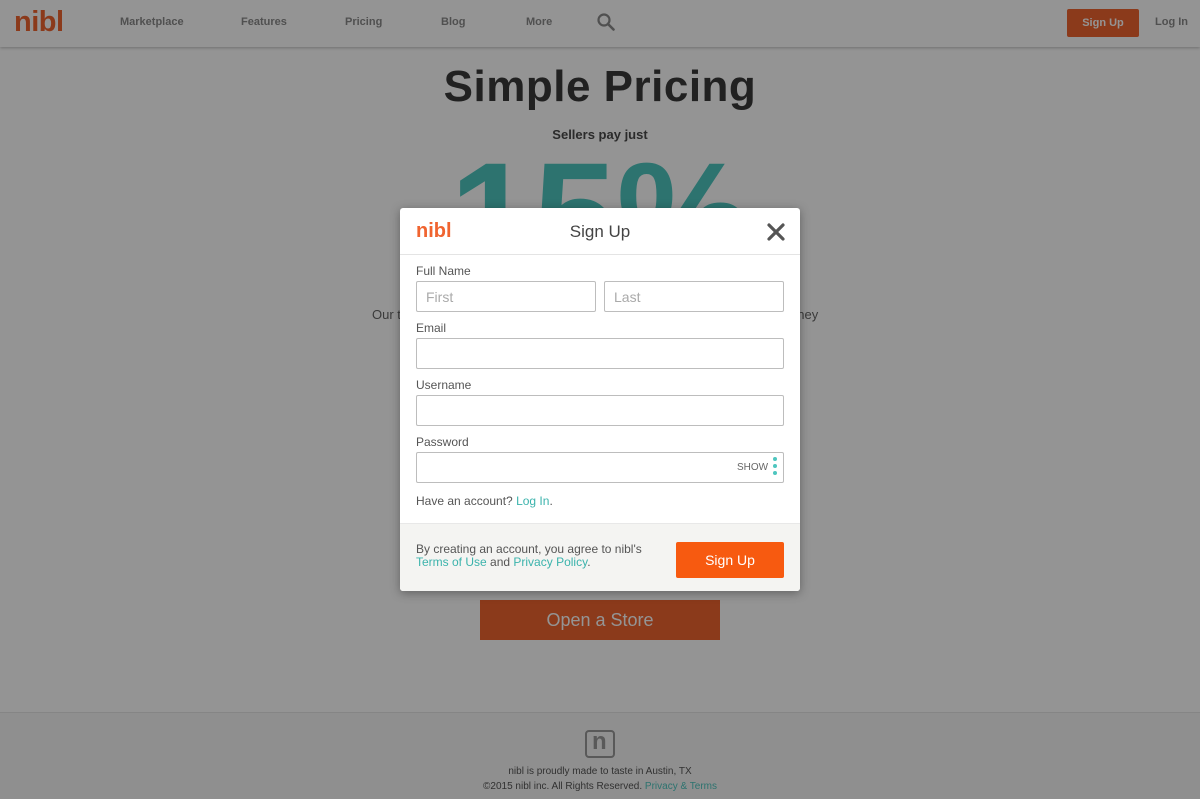 The height and width of the screenshot is (799, 1200). What do you see at coordinates (431, 328) in the screenshot?
I see `email-label: Email` at bounding box center [431, 328].